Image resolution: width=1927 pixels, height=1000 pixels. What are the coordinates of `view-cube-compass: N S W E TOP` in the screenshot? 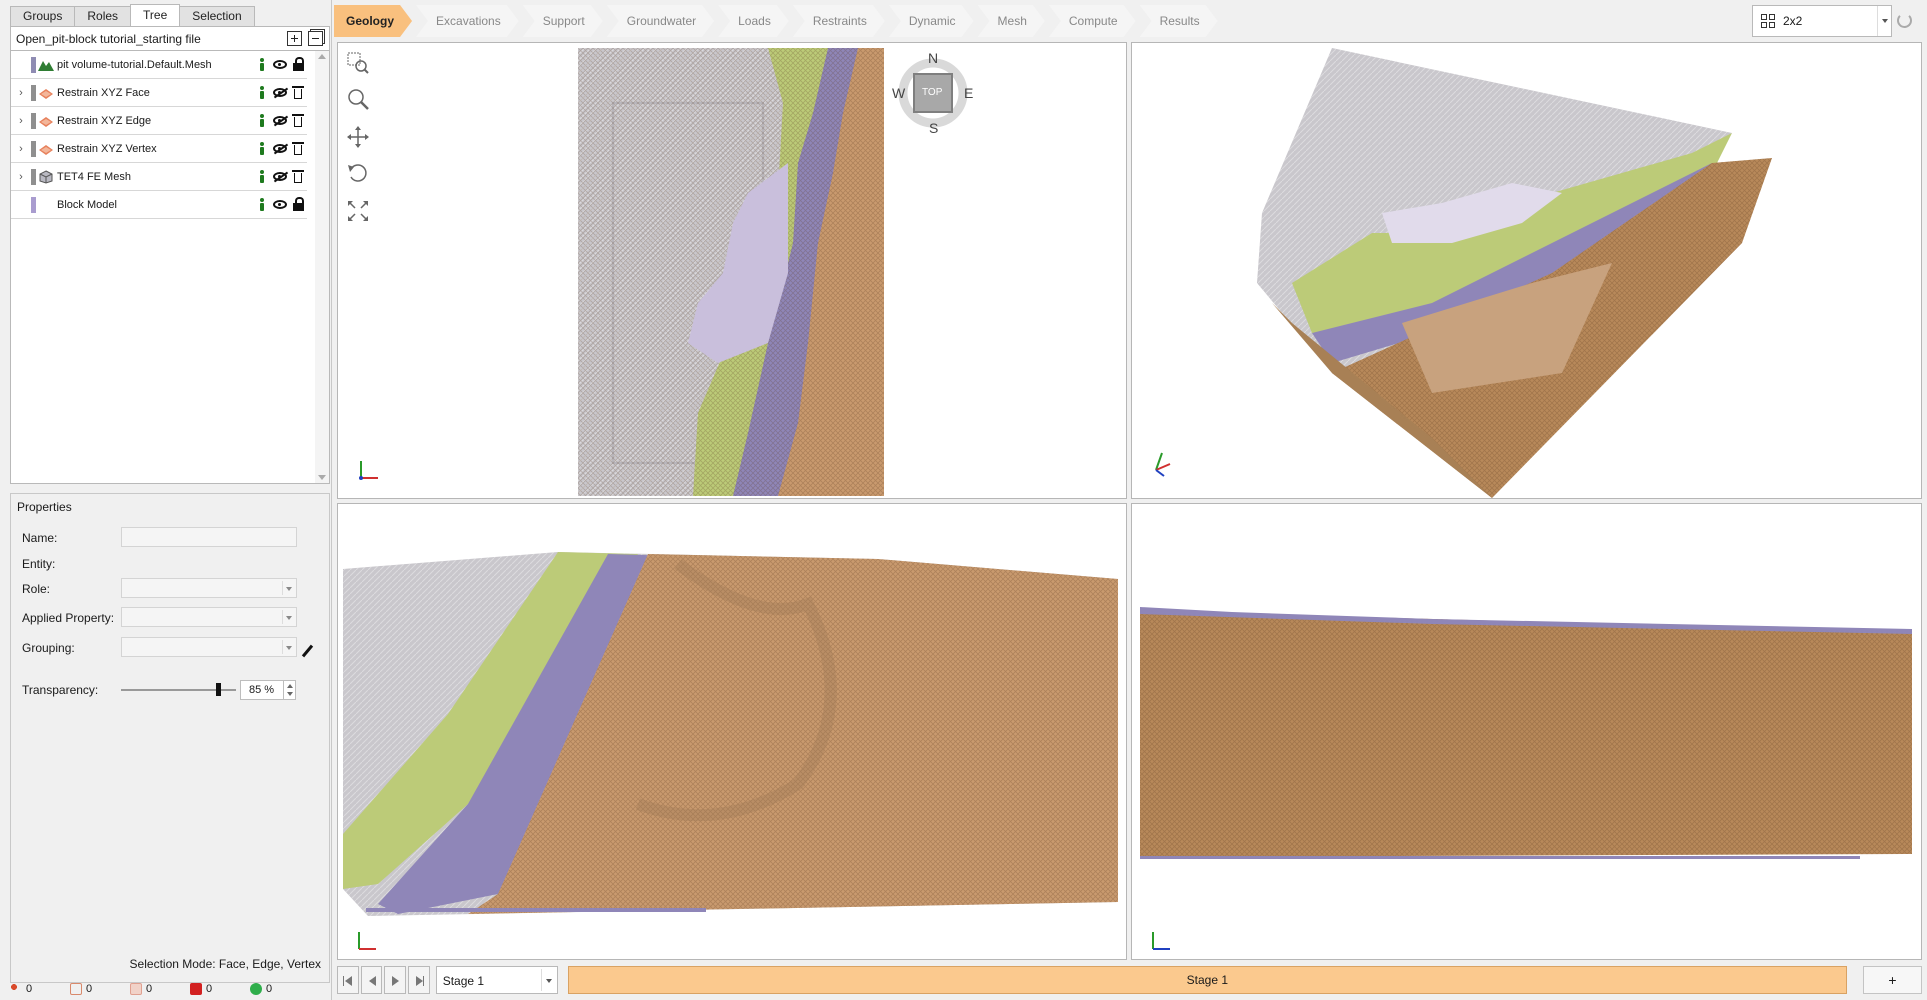 It's located at (932, 93).